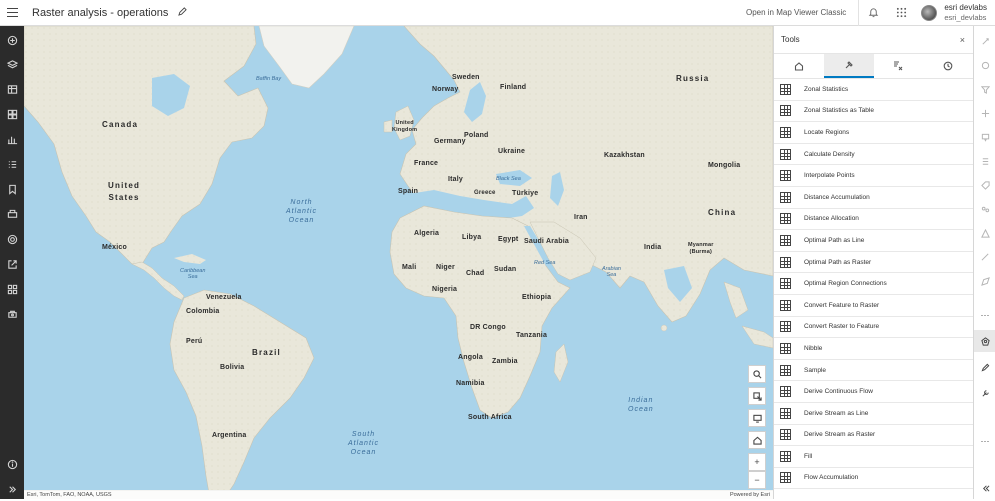 This screenshot has height=501, width=995. Describe the element at coordinates (12, 13) in the screenshot. I see `menu-icon` at that location.